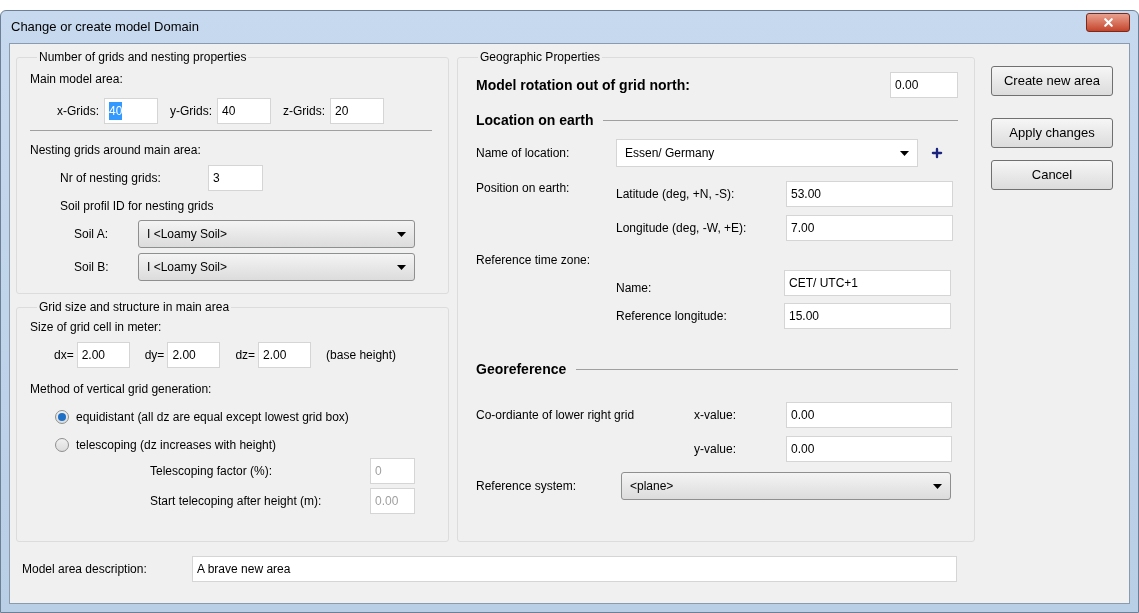 The height and width of the screenshot is (613, 1139). What do you see at coordinates (304, 111) in the screenshot?
I see `field-label: z-Grids:` at bounding box center [304, 111].